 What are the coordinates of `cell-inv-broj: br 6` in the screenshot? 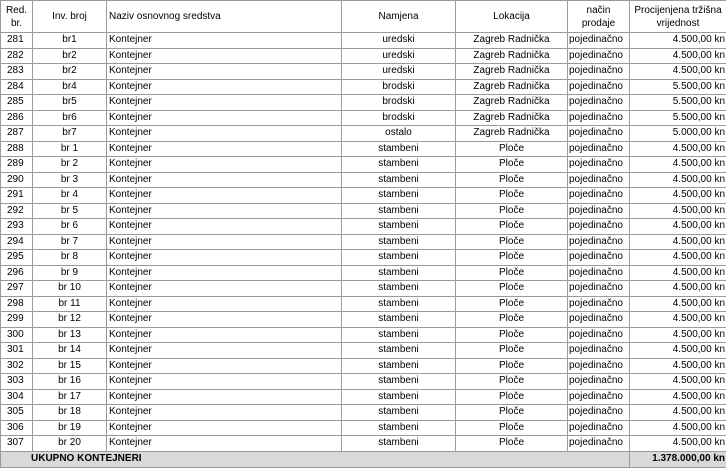 It's located at (69, 226).